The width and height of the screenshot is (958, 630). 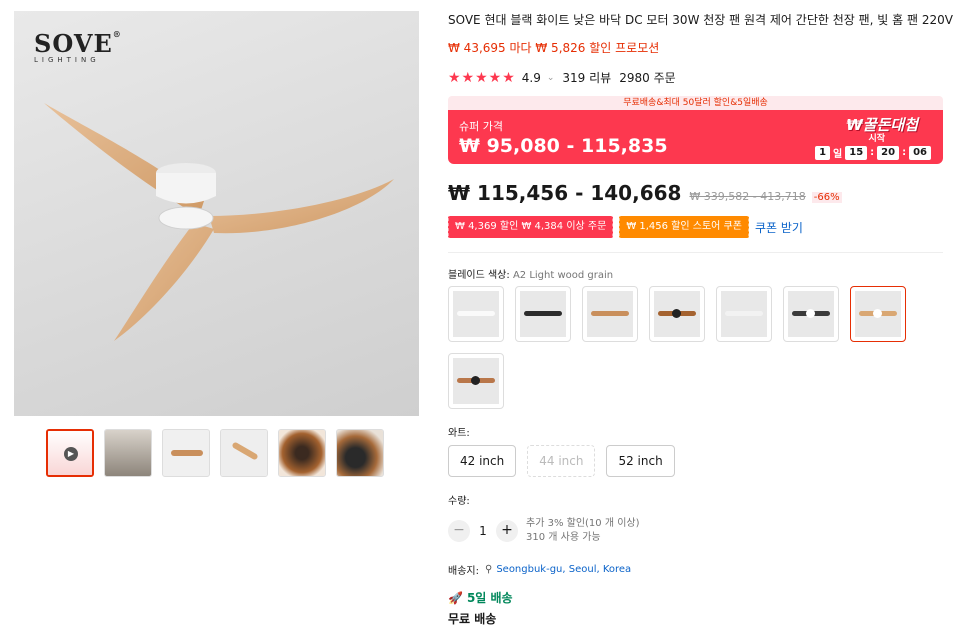 What do you see at coordinates (684, 227) in the screenshot?
I see `coupon-store: ₩ 1,456 할인 스토어 쿠폰` at bounding box center [684, 227].